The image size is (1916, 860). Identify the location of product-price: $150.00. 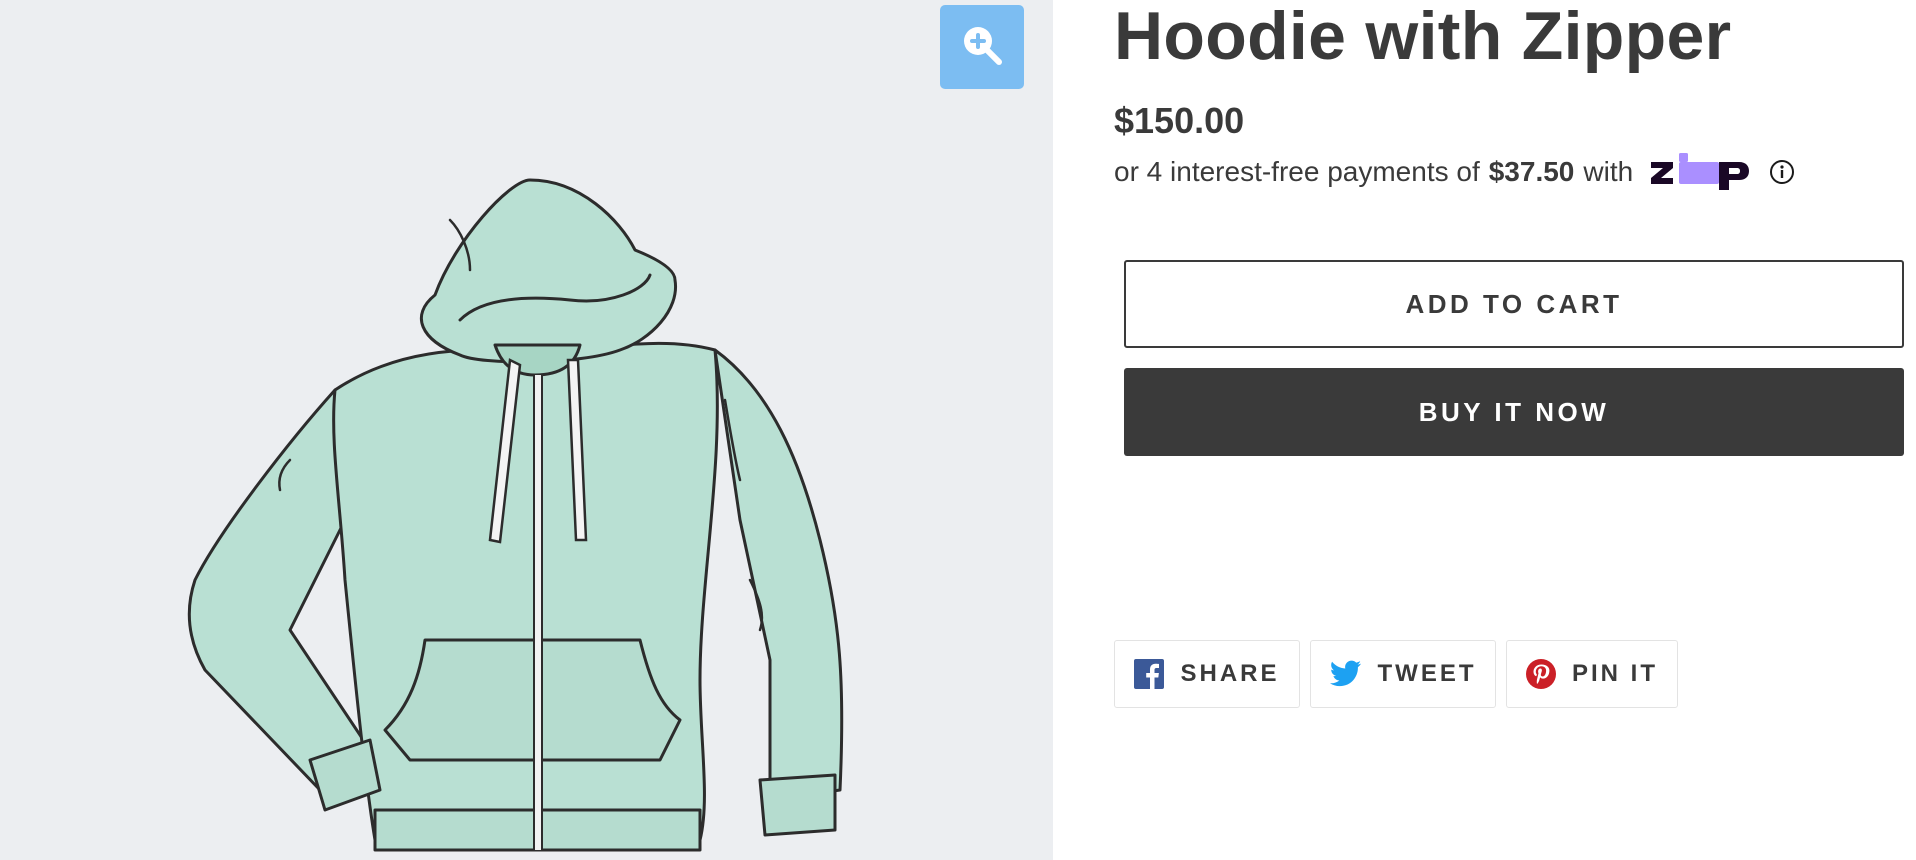
(1179, 120).